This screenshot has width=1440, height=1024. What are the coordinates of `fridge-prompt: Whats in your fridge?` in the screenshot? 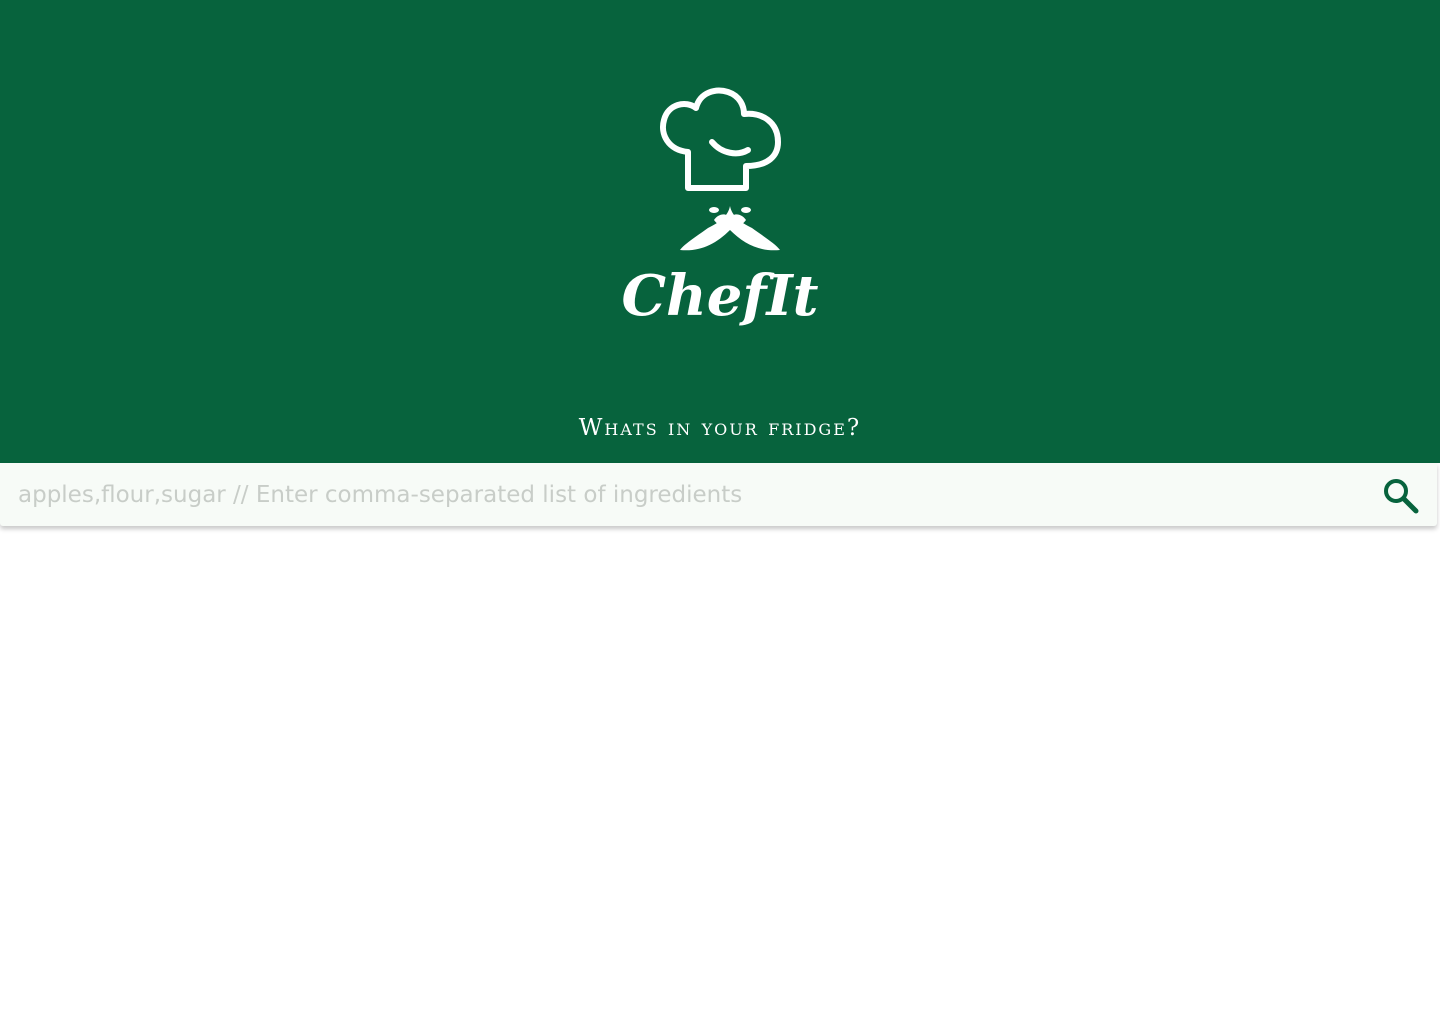 It's located at (720, 428).